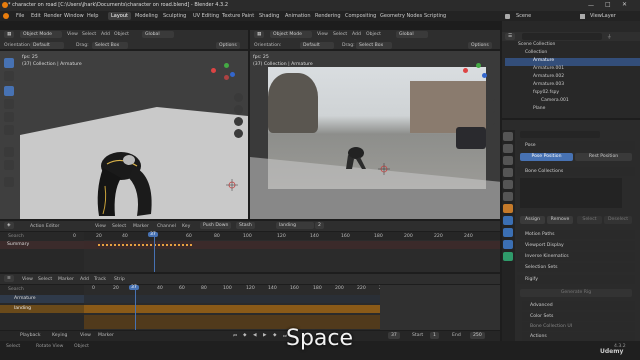  I want to click on nla-track-landing, so click(42, 309).